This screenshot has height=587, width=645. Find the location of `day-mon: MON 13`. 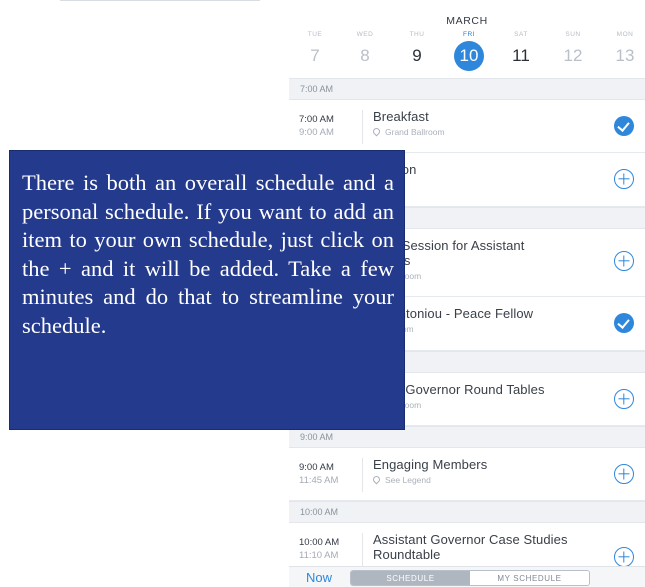

day-mon: MON 13 is located at coordinates (625, 49).